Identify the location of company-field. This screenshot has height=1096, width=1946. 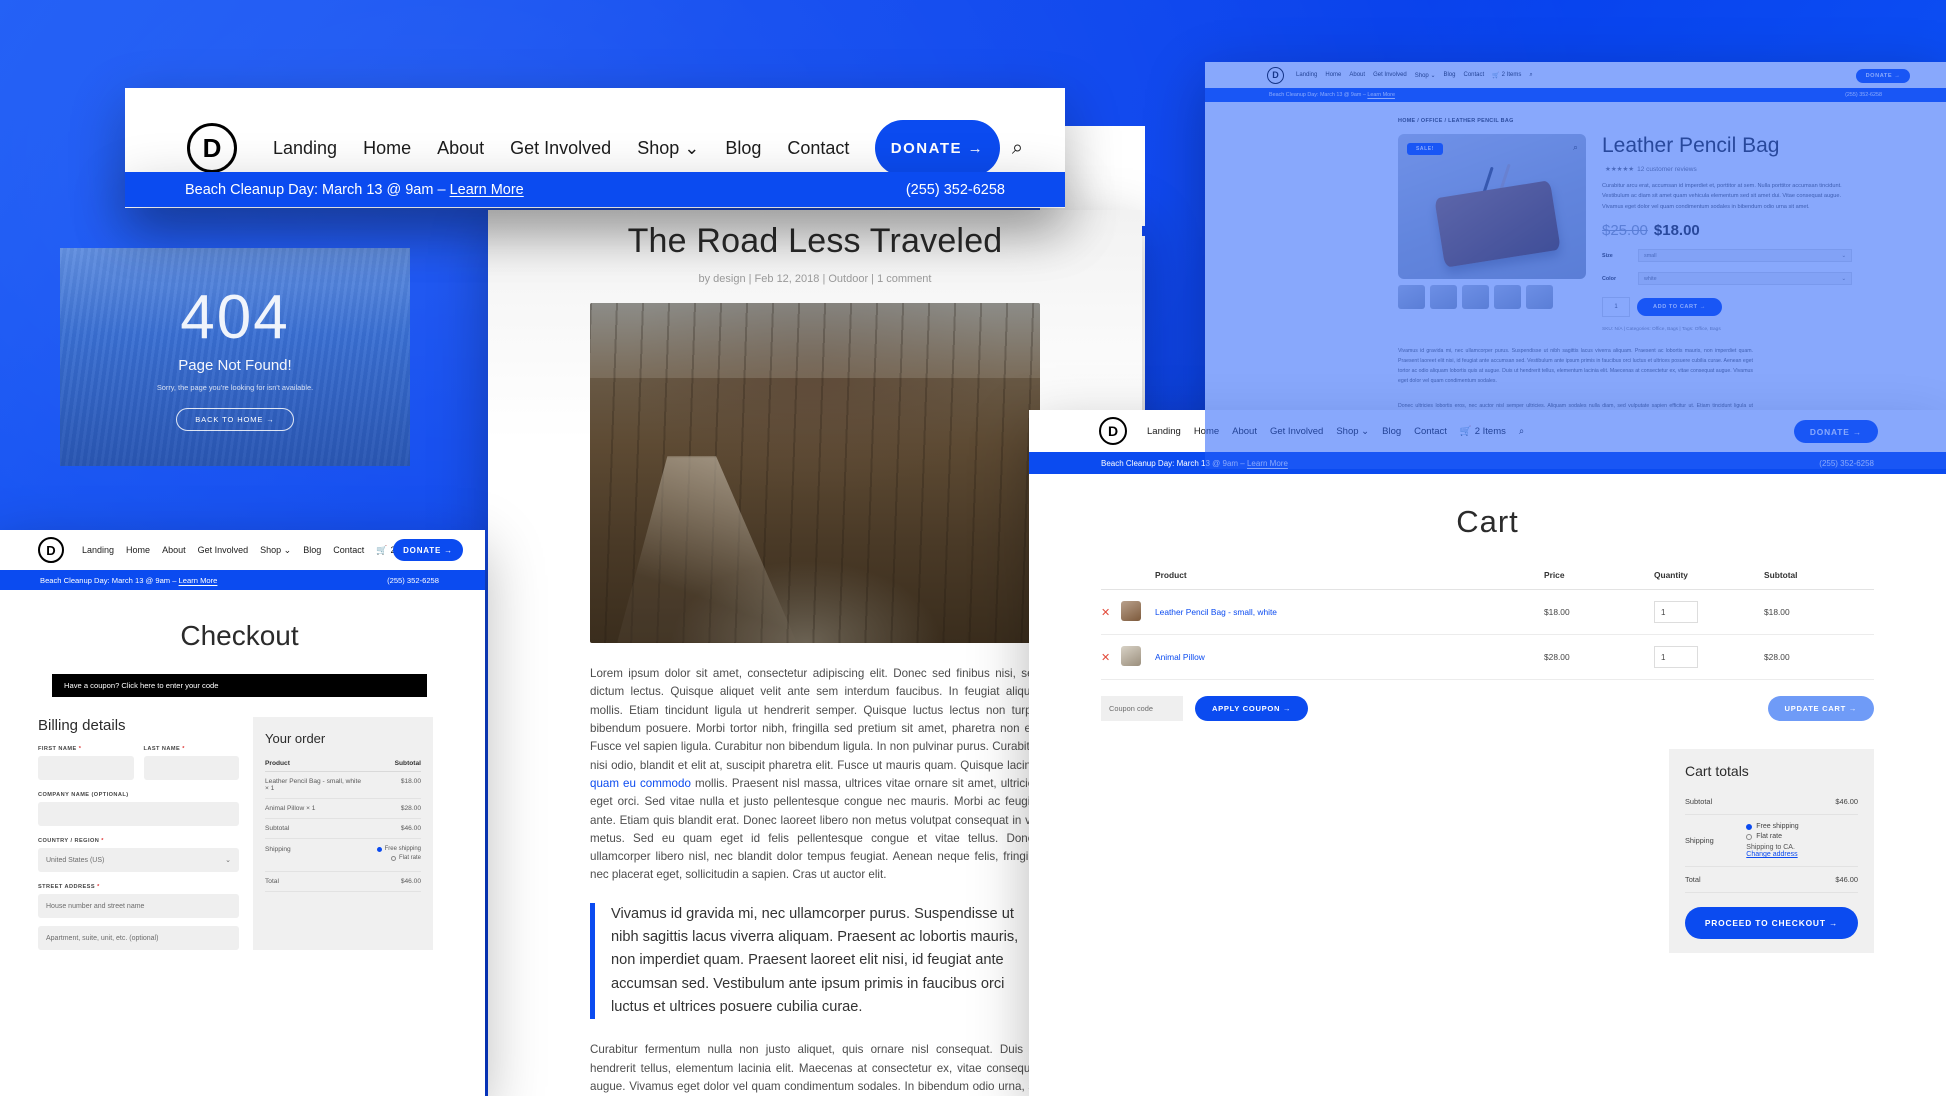
(138, 814).